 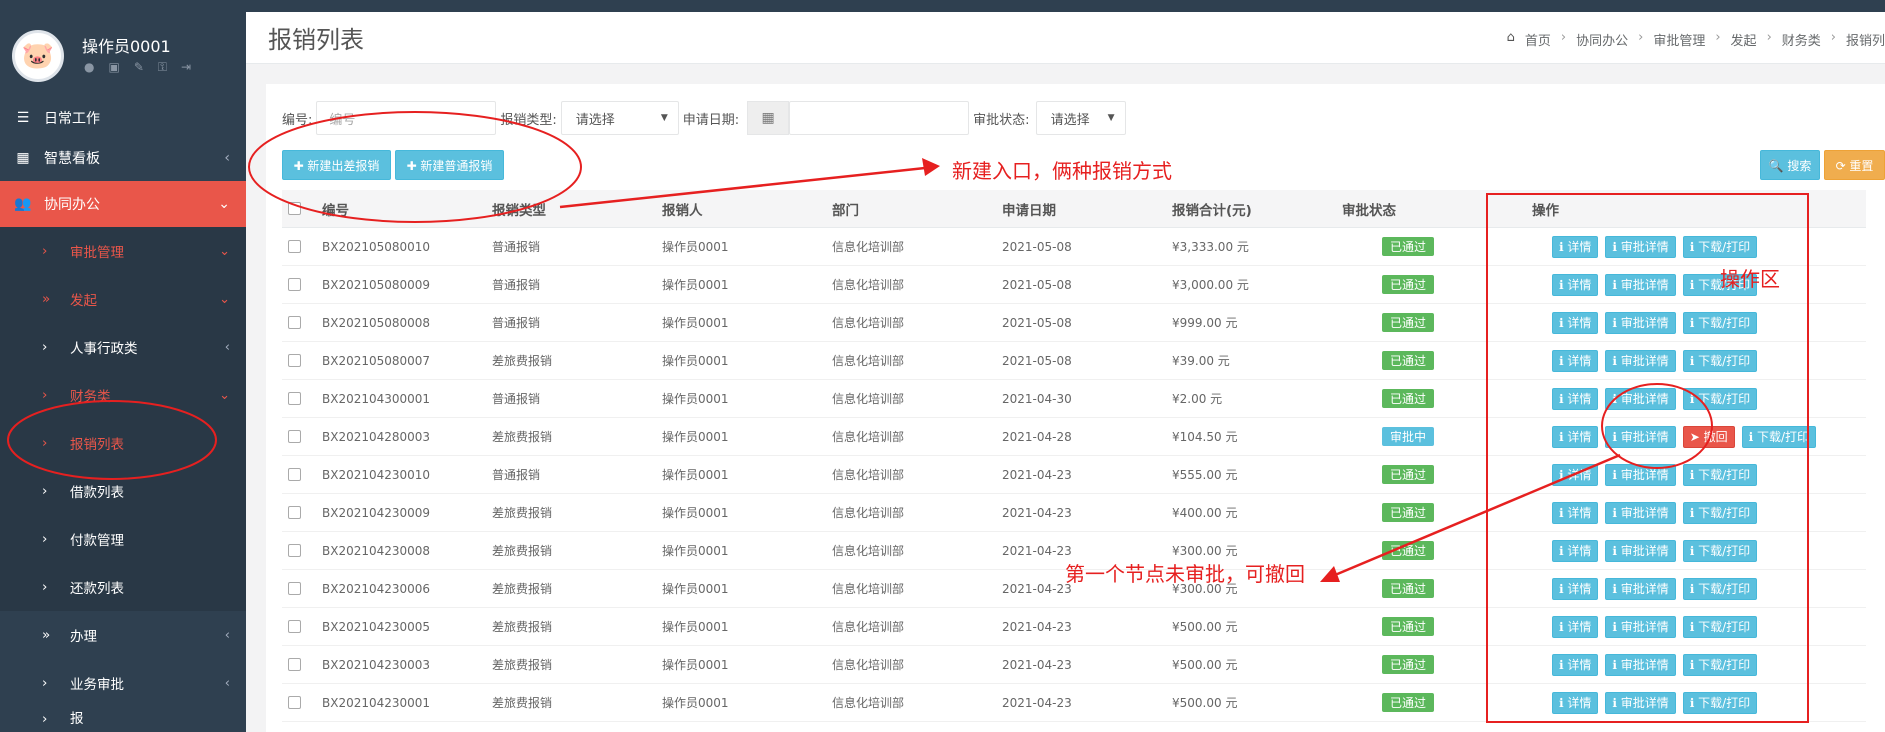 I want to click on type-select: 请选择 ▼, so click(x=619, y=118).